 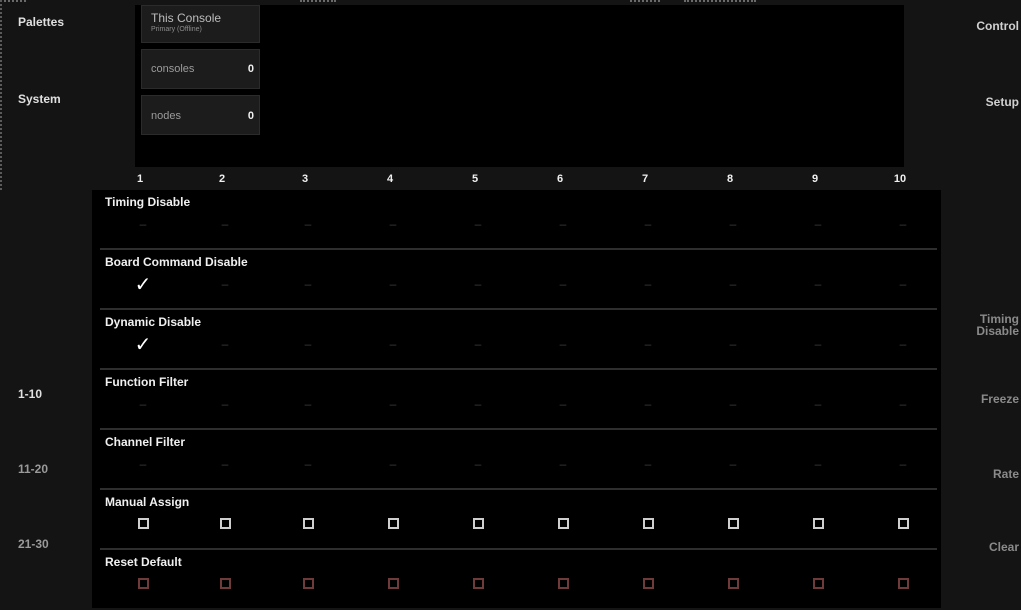 I want to click on nav-control: Control, so click(x=997, y=26).